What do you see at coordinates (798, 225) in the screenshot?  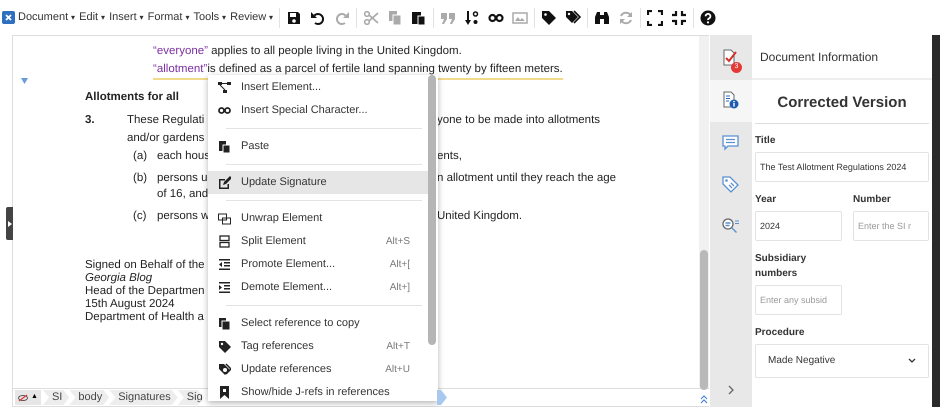 I see `input-field: 2024` at bounding box center [798, 225].